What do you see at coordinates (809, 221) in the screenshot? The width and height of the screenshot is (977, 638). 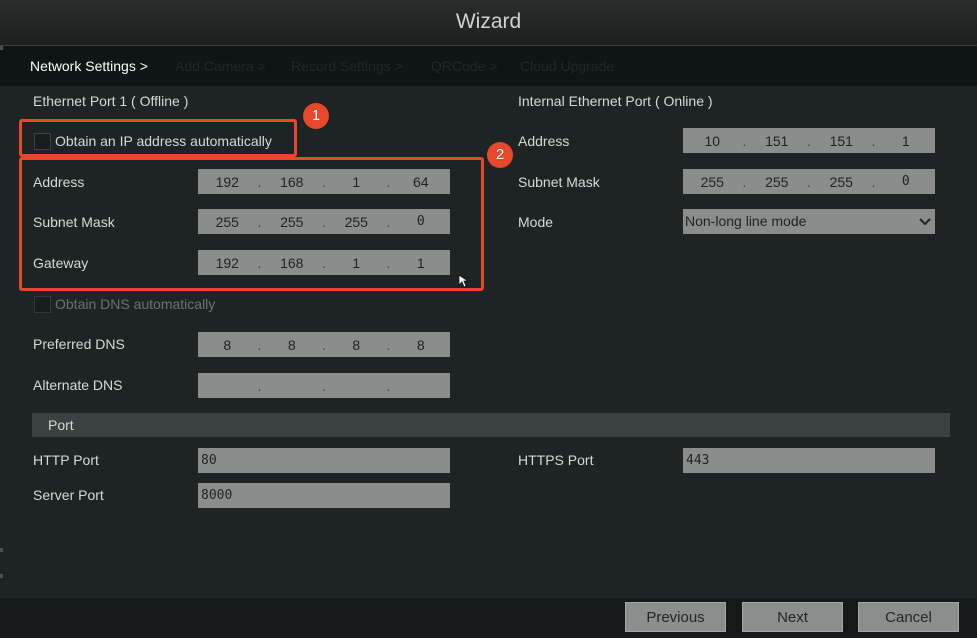 I see `mode-select: Non-long line mode` at bounding box center [809, 221].